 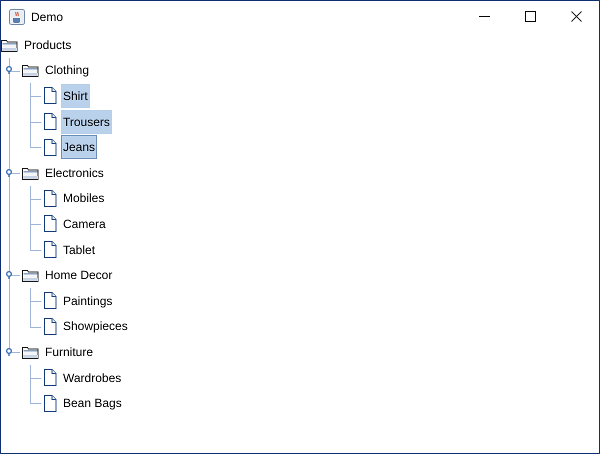 What do you see at coordinates (47, 17) in the screenshot?
I see `window-title: Demo` at bounding box center [47, 17].